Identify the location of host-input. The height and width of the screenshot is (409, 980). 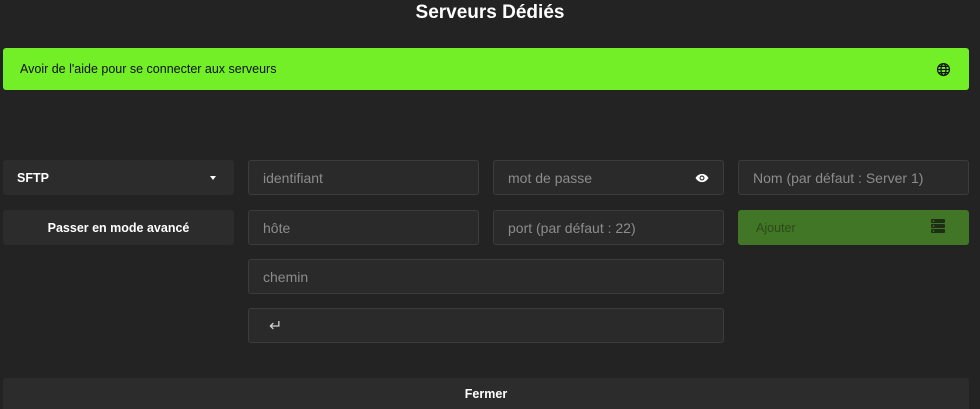
(363, 227).